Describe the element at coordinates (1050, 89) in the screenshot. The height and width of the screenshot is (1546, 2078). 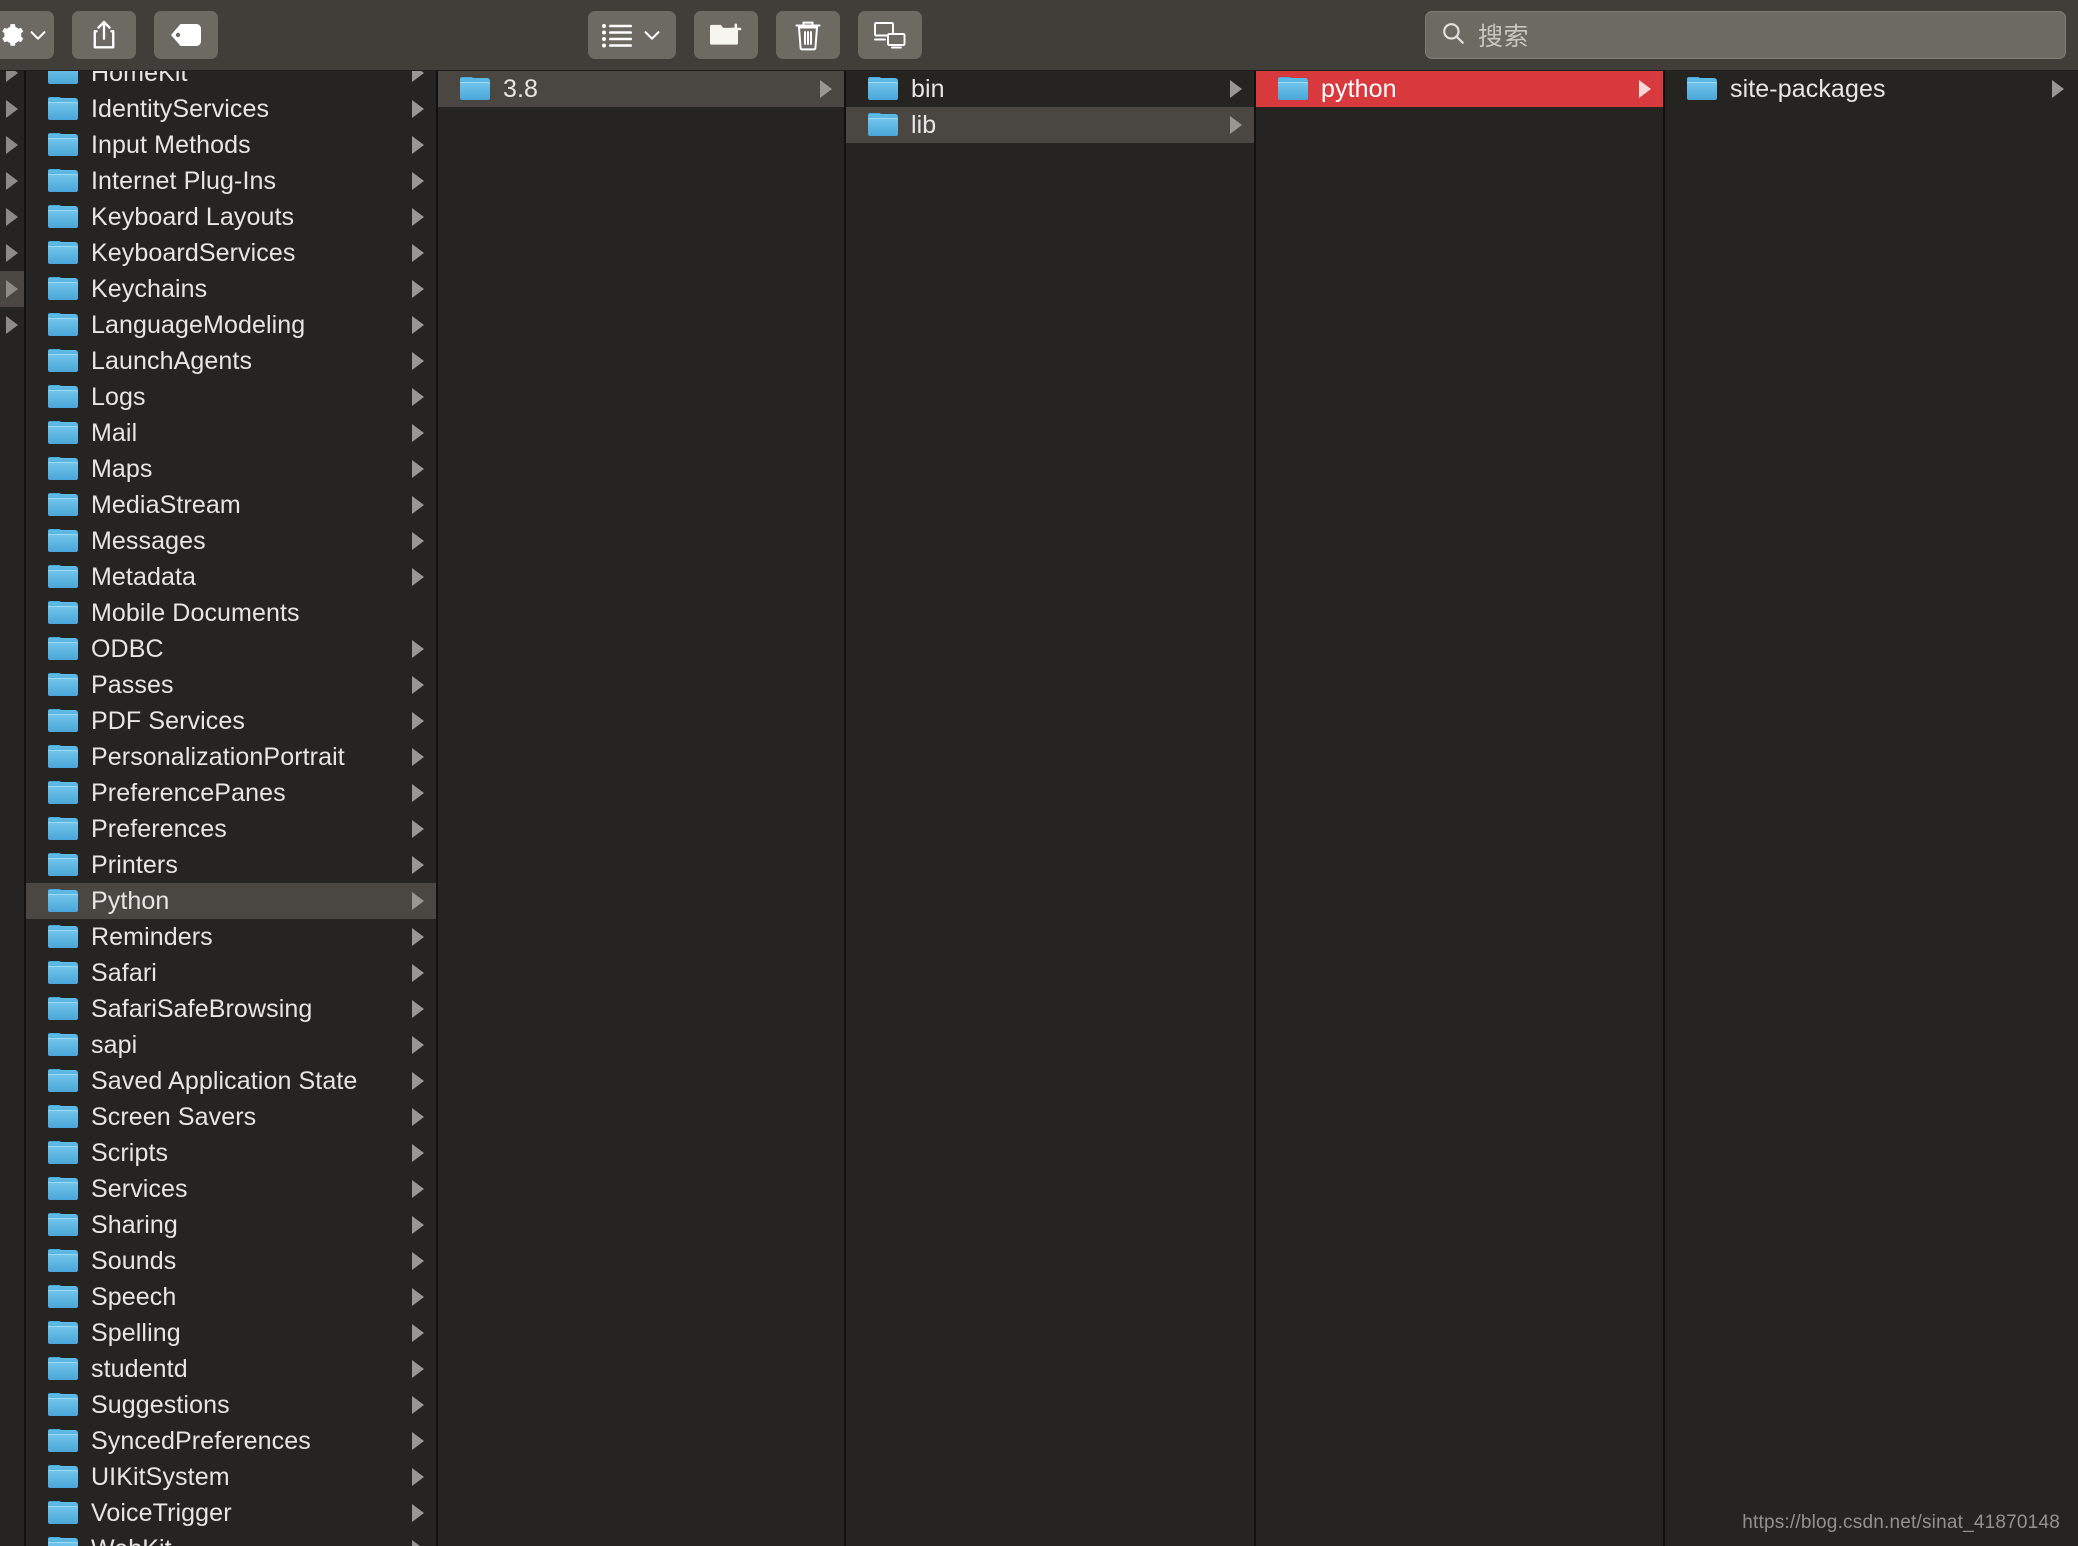
I see `column-row: bin` at that location.